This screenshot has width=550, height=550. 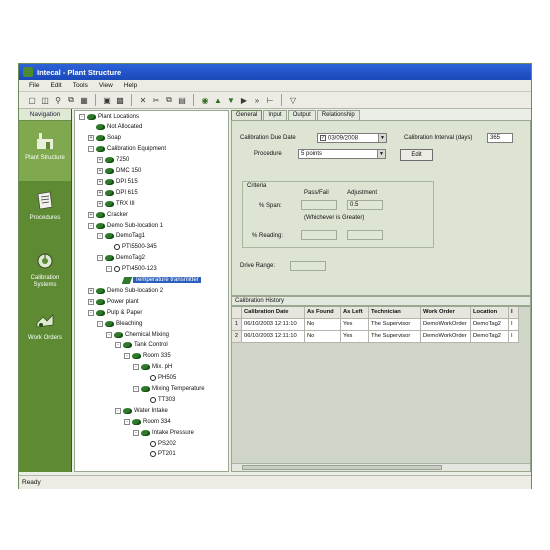 I want to click on tree-node: + DPI 615, so click(x=117, y=192).